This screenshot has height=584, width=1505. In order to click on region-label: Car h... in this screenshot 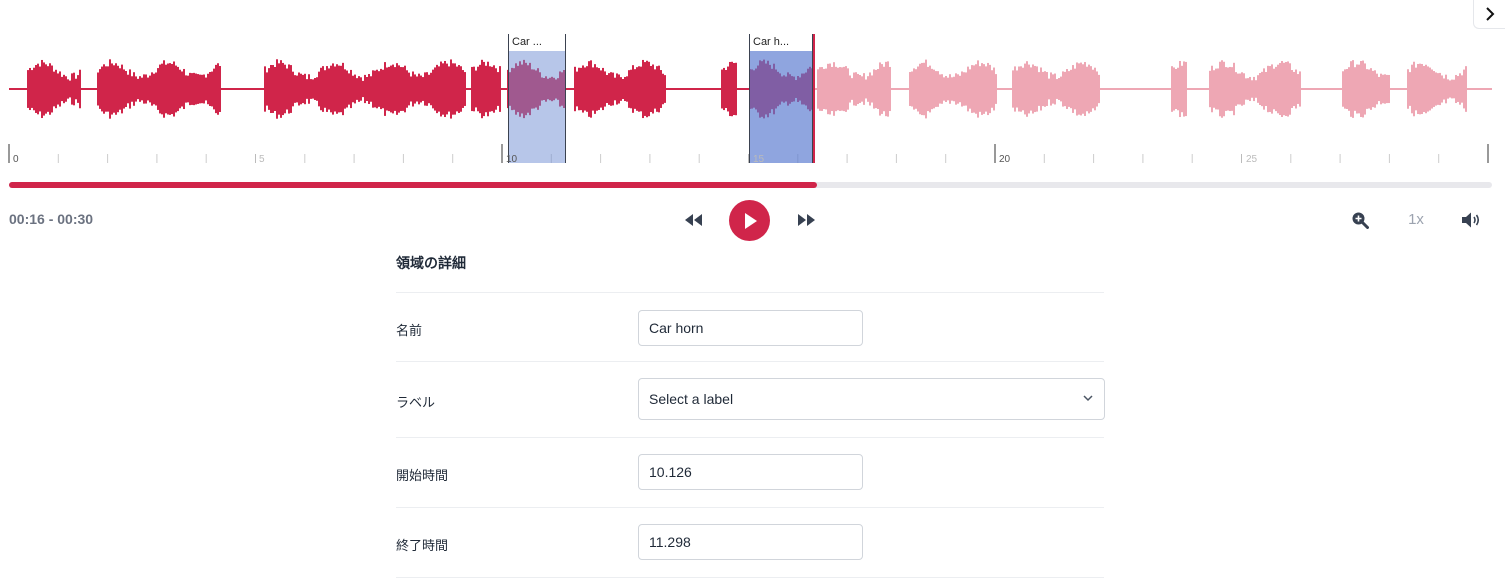, I will do `click(781, 42)`.